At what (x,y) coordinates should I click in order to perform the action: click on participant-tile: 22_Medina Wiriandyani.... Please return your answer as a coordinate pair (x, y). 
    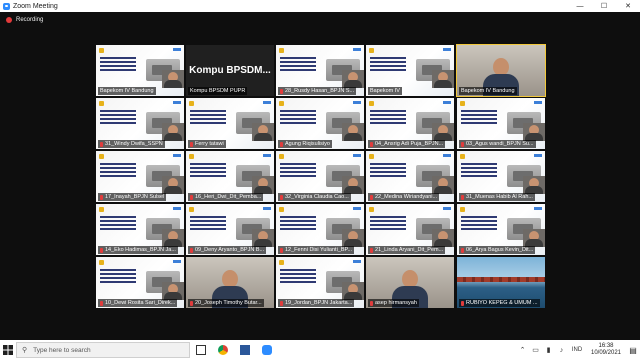
    Looking at the image, I should click on (410, 176).